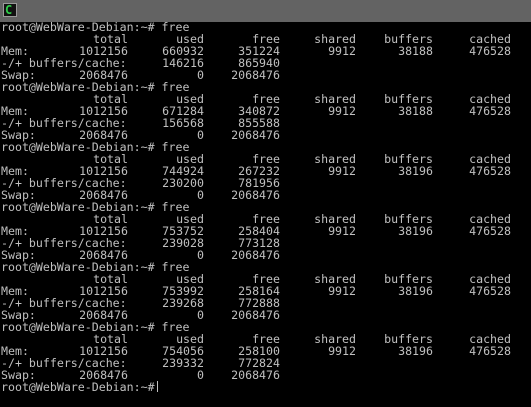 This screenshot has height=407, width=531. I want to click on final-prompt: root@WebWare-Debian:~#, so click(78, 387).